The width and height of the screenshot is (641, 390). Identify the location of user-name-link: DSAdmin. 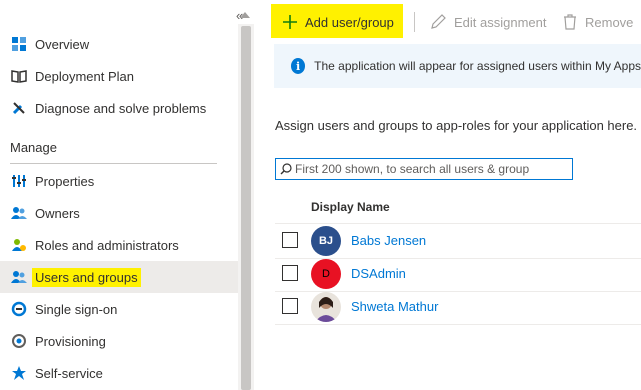
(378, 273).